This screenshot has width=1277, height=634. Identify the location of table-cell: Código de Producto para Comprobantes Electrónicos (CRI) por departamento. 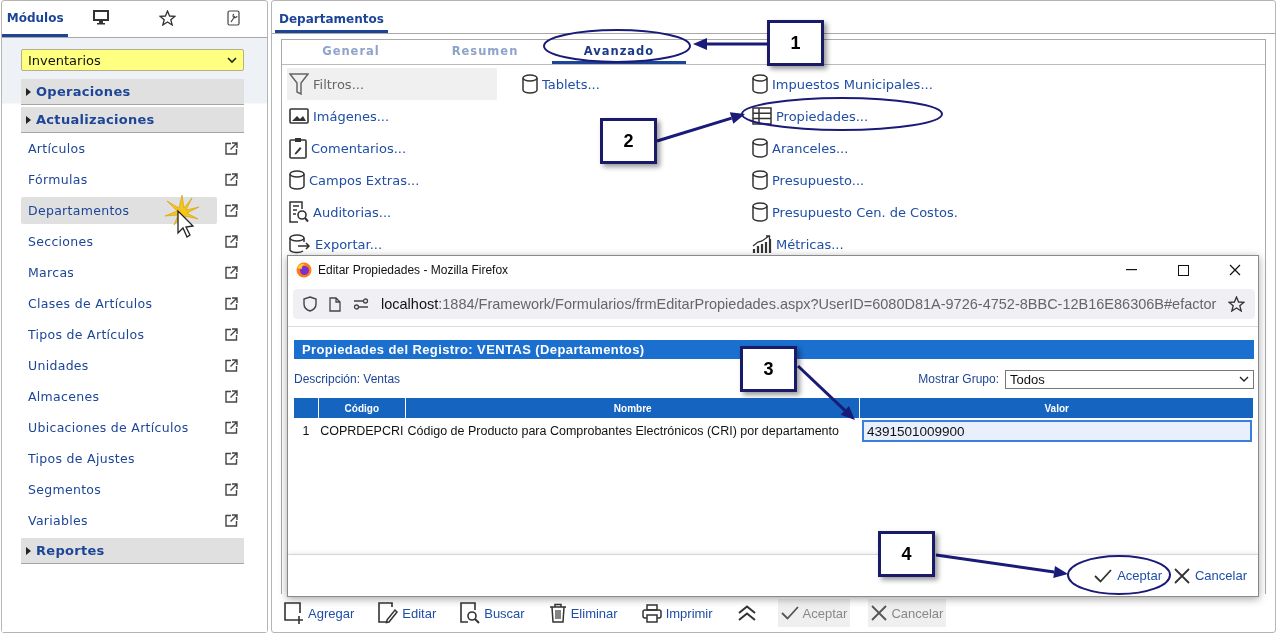
(632, 431).